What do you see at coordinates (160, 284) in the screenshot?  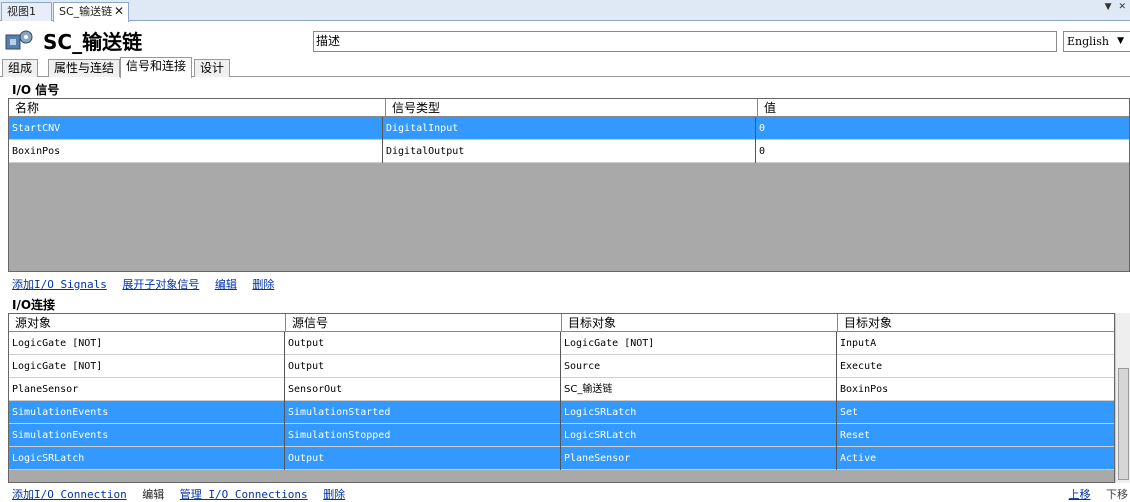 I see `expand-child-signals-link: 展开子对象信号` at bounding box center [160, 284].